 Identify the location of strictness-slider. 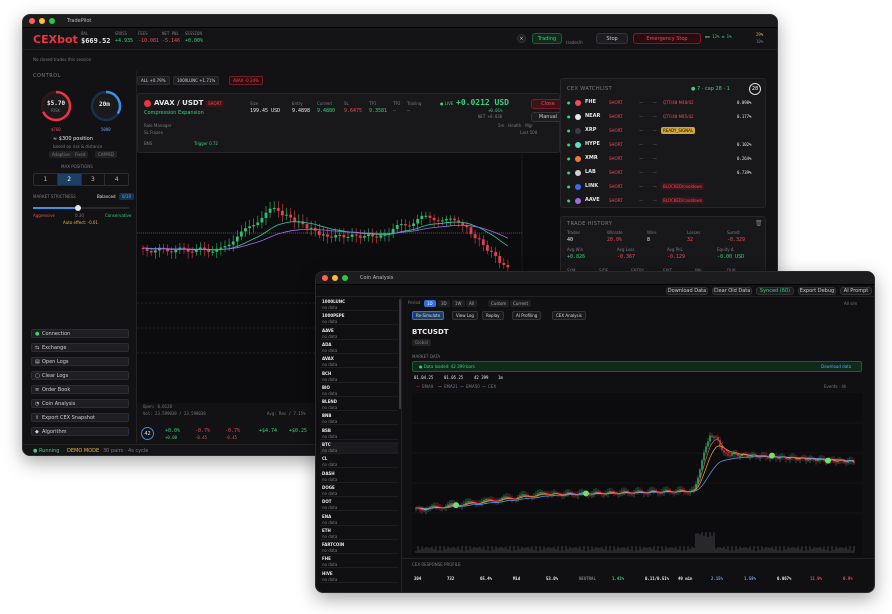
(81, 208).